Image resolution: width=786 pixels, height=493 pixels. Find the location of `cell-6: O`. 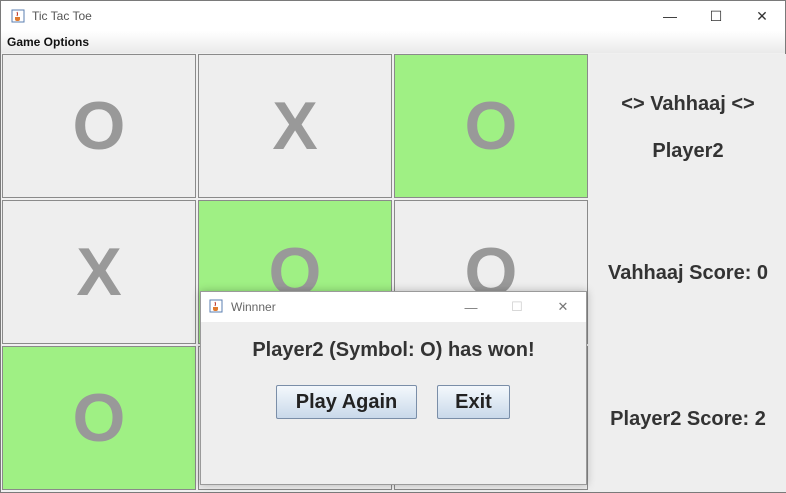

cell-6: O is located at coordinates (99, 418).